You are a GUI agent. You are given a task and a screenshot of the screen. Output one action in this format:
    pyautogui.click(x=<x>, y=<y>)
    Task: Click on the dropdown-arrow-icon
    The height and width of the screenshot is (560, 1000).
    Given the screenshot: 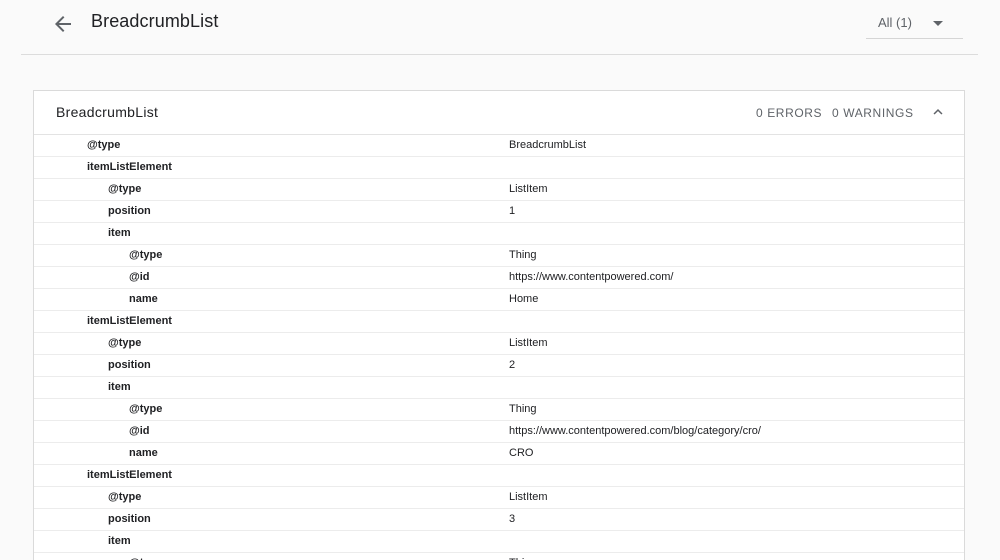 What is the action you would take?
    pyautogui.click(x=938, y=23)
    